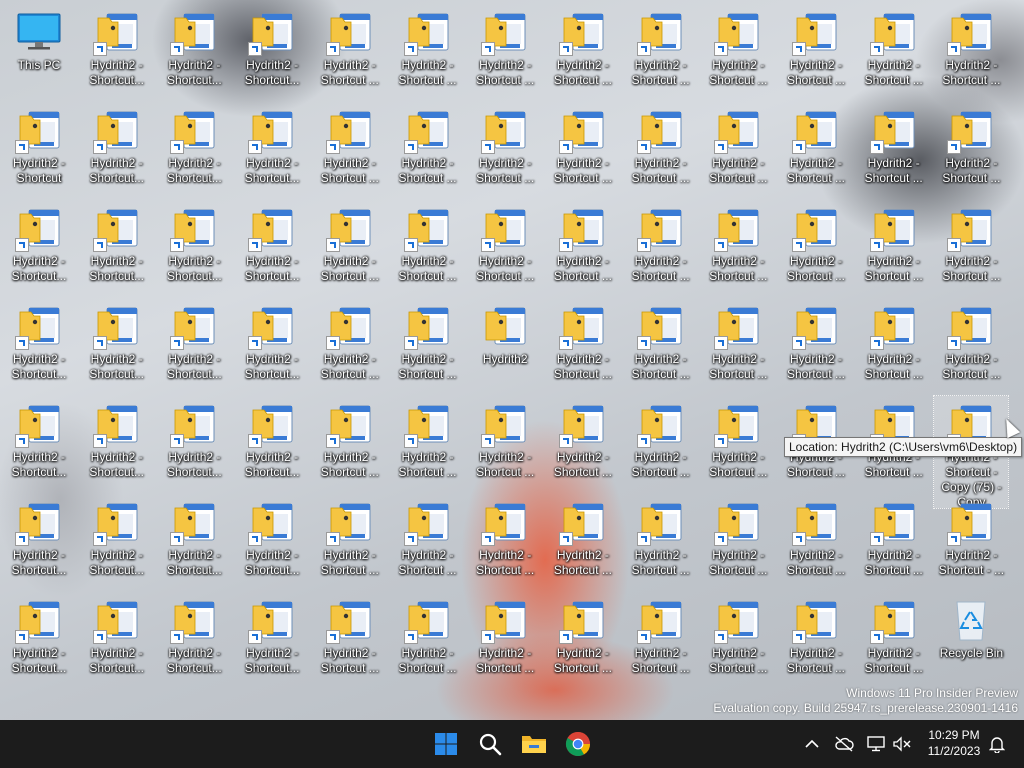  Describe the element at coordinates (997, 744) in the screenshot. I see `notifications-button` at that location.